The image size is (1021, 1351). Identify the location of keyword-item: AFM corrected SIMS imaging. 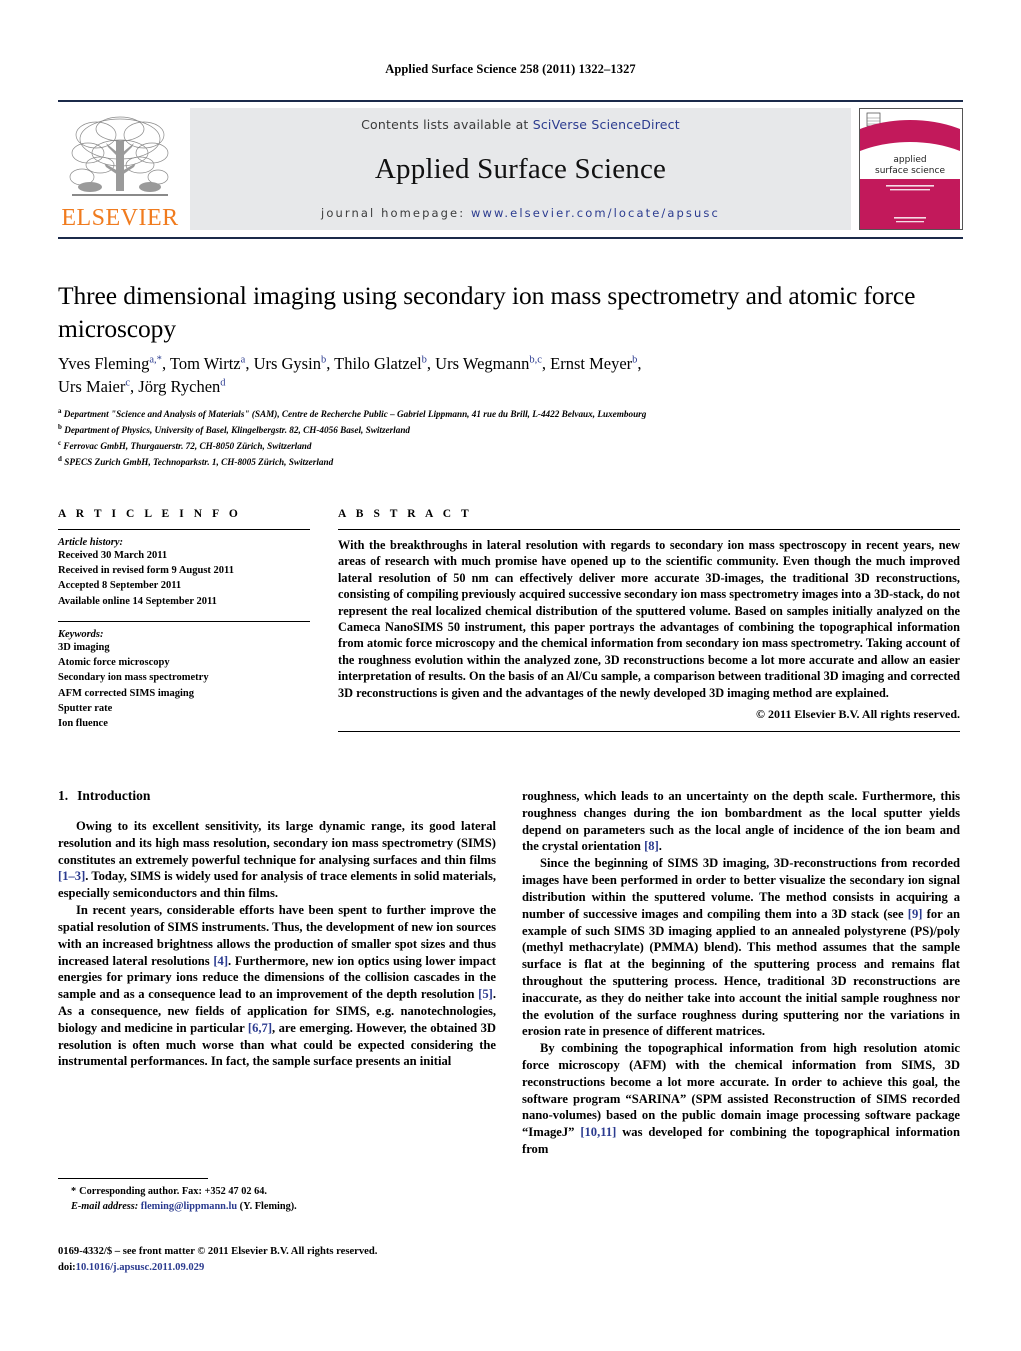
(126, 693).